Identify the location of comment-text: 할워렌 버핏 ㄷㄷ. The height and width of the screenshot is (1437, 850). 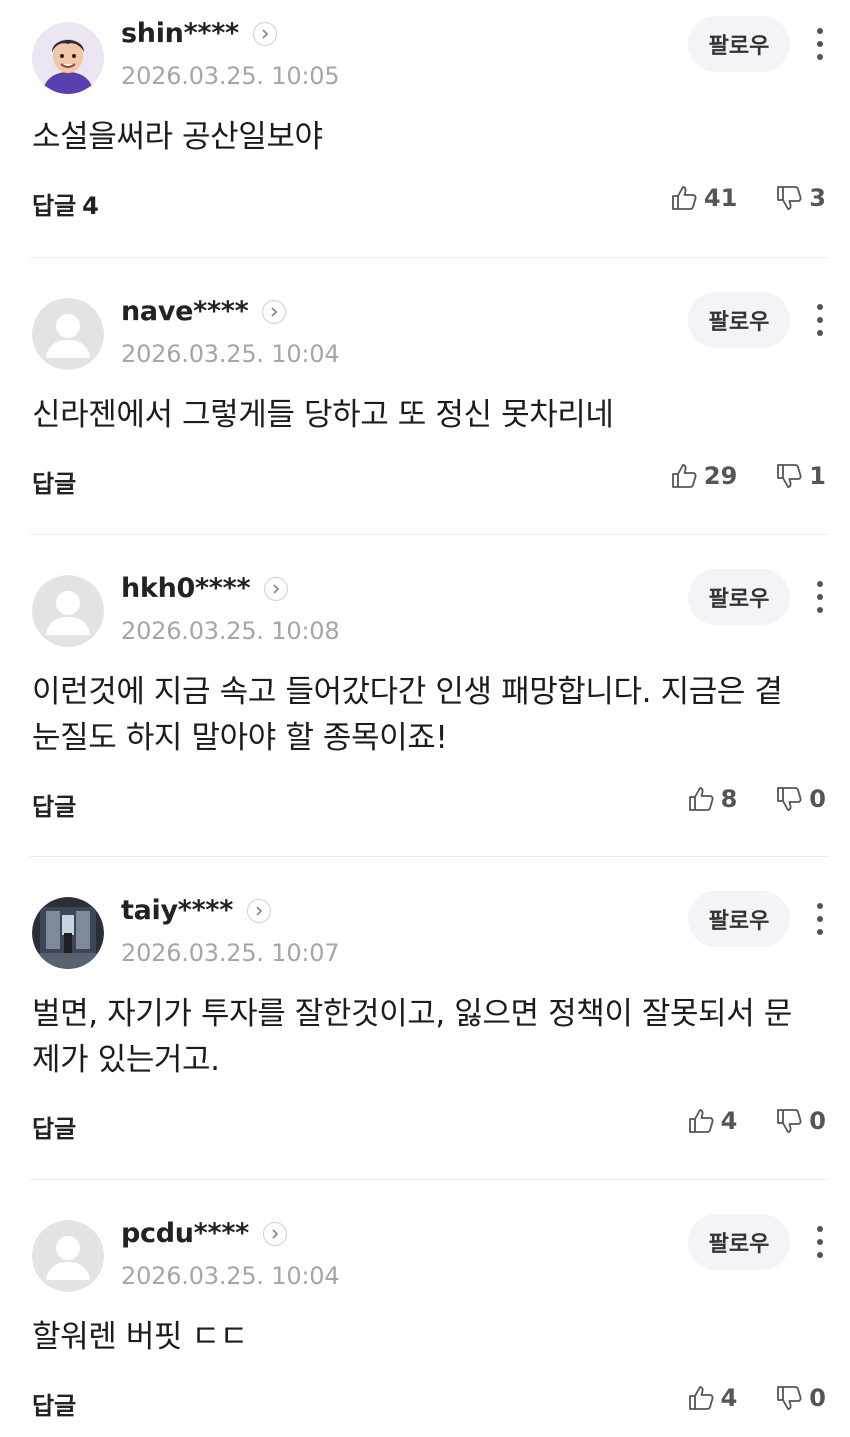
(140, 1337).